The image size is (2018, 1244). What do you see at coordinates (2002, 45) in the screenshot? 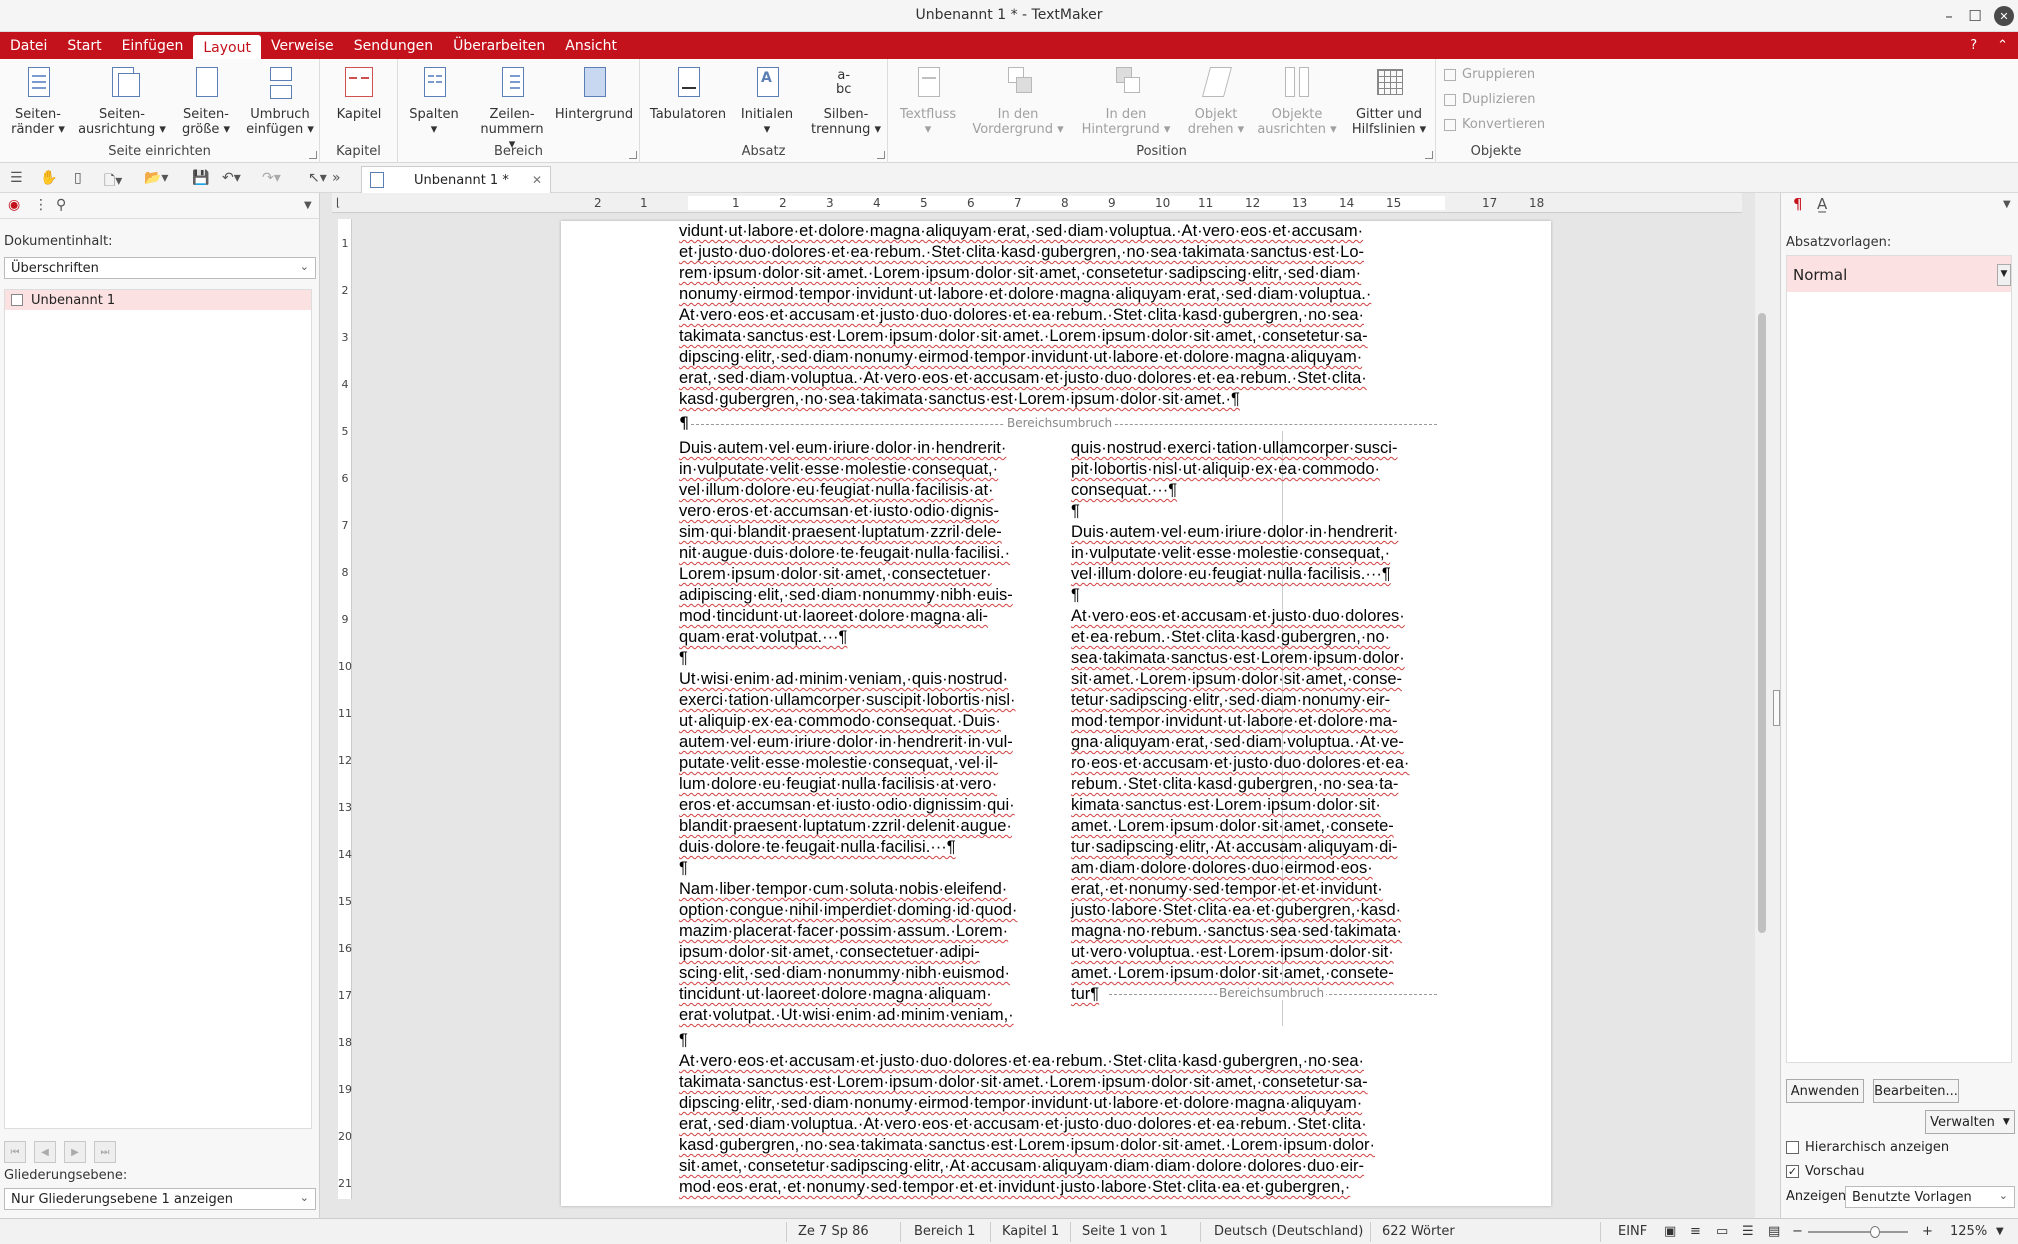
I see `collapse-ribbon-icon: ⌃` at bounding box center [2002, 45].